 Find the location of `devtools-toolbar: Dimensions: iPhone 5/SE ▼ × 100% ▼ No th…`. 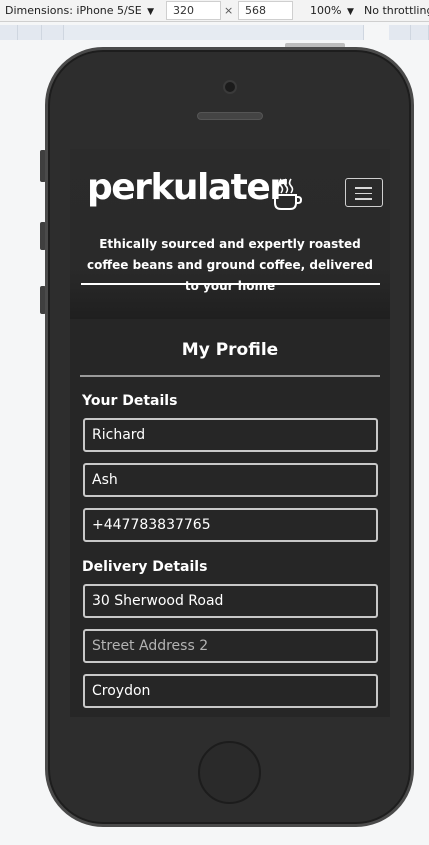

devtools-toolbar: Dimensions: iPhone 5/SE ▼ × 100% ▼ No th… is located at coordinates (214, 11).